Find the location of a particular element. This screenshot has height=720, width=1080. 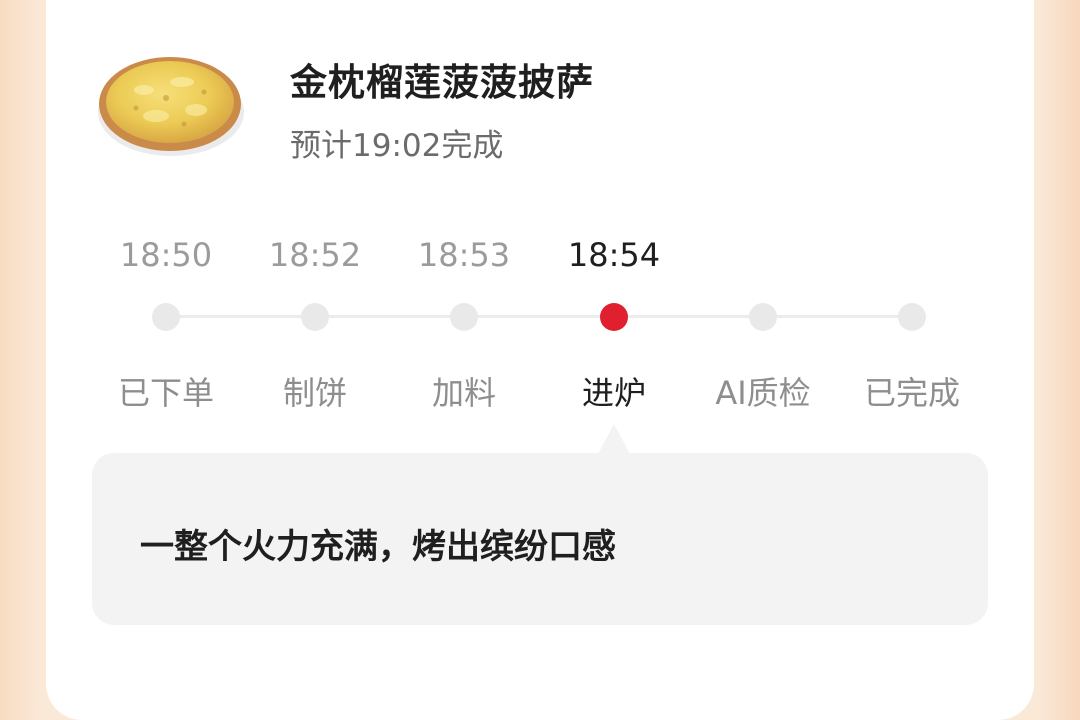

estimated-completion-time: 预计19:02完成 is located at coordinates (397, 146).